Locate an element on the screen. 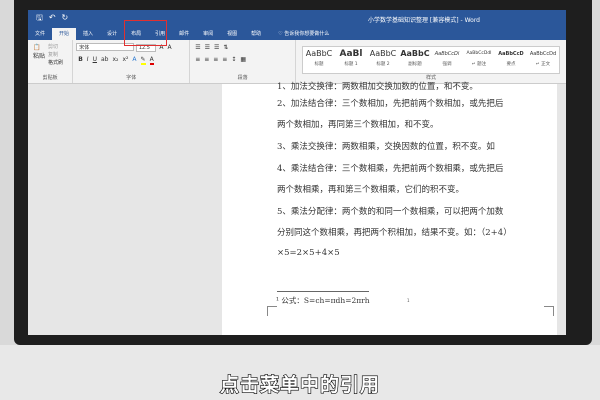 The width and height of the screenshot is (600, 400). quick-access-toolbar: 🖫 ↶ ↻ is located at coordinates (55, 19).